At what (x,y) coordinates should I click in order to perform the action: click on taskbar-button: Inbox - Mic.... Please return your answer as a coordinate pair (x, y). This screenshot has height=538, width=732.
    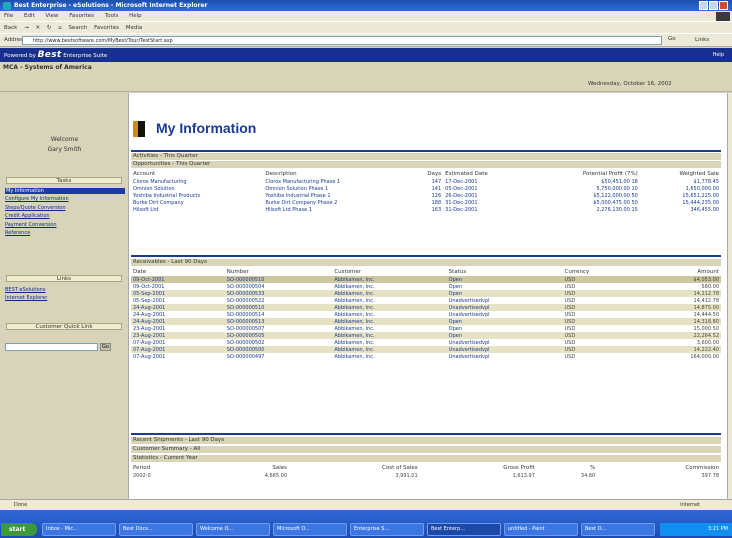
    Looking at the image, I should click on (79, 529).